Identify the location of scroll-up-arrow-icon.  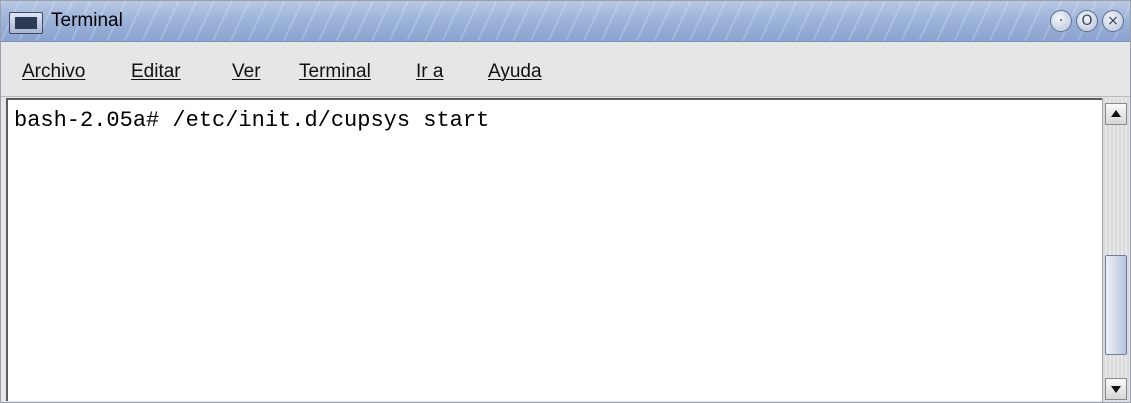
(1116, 114).